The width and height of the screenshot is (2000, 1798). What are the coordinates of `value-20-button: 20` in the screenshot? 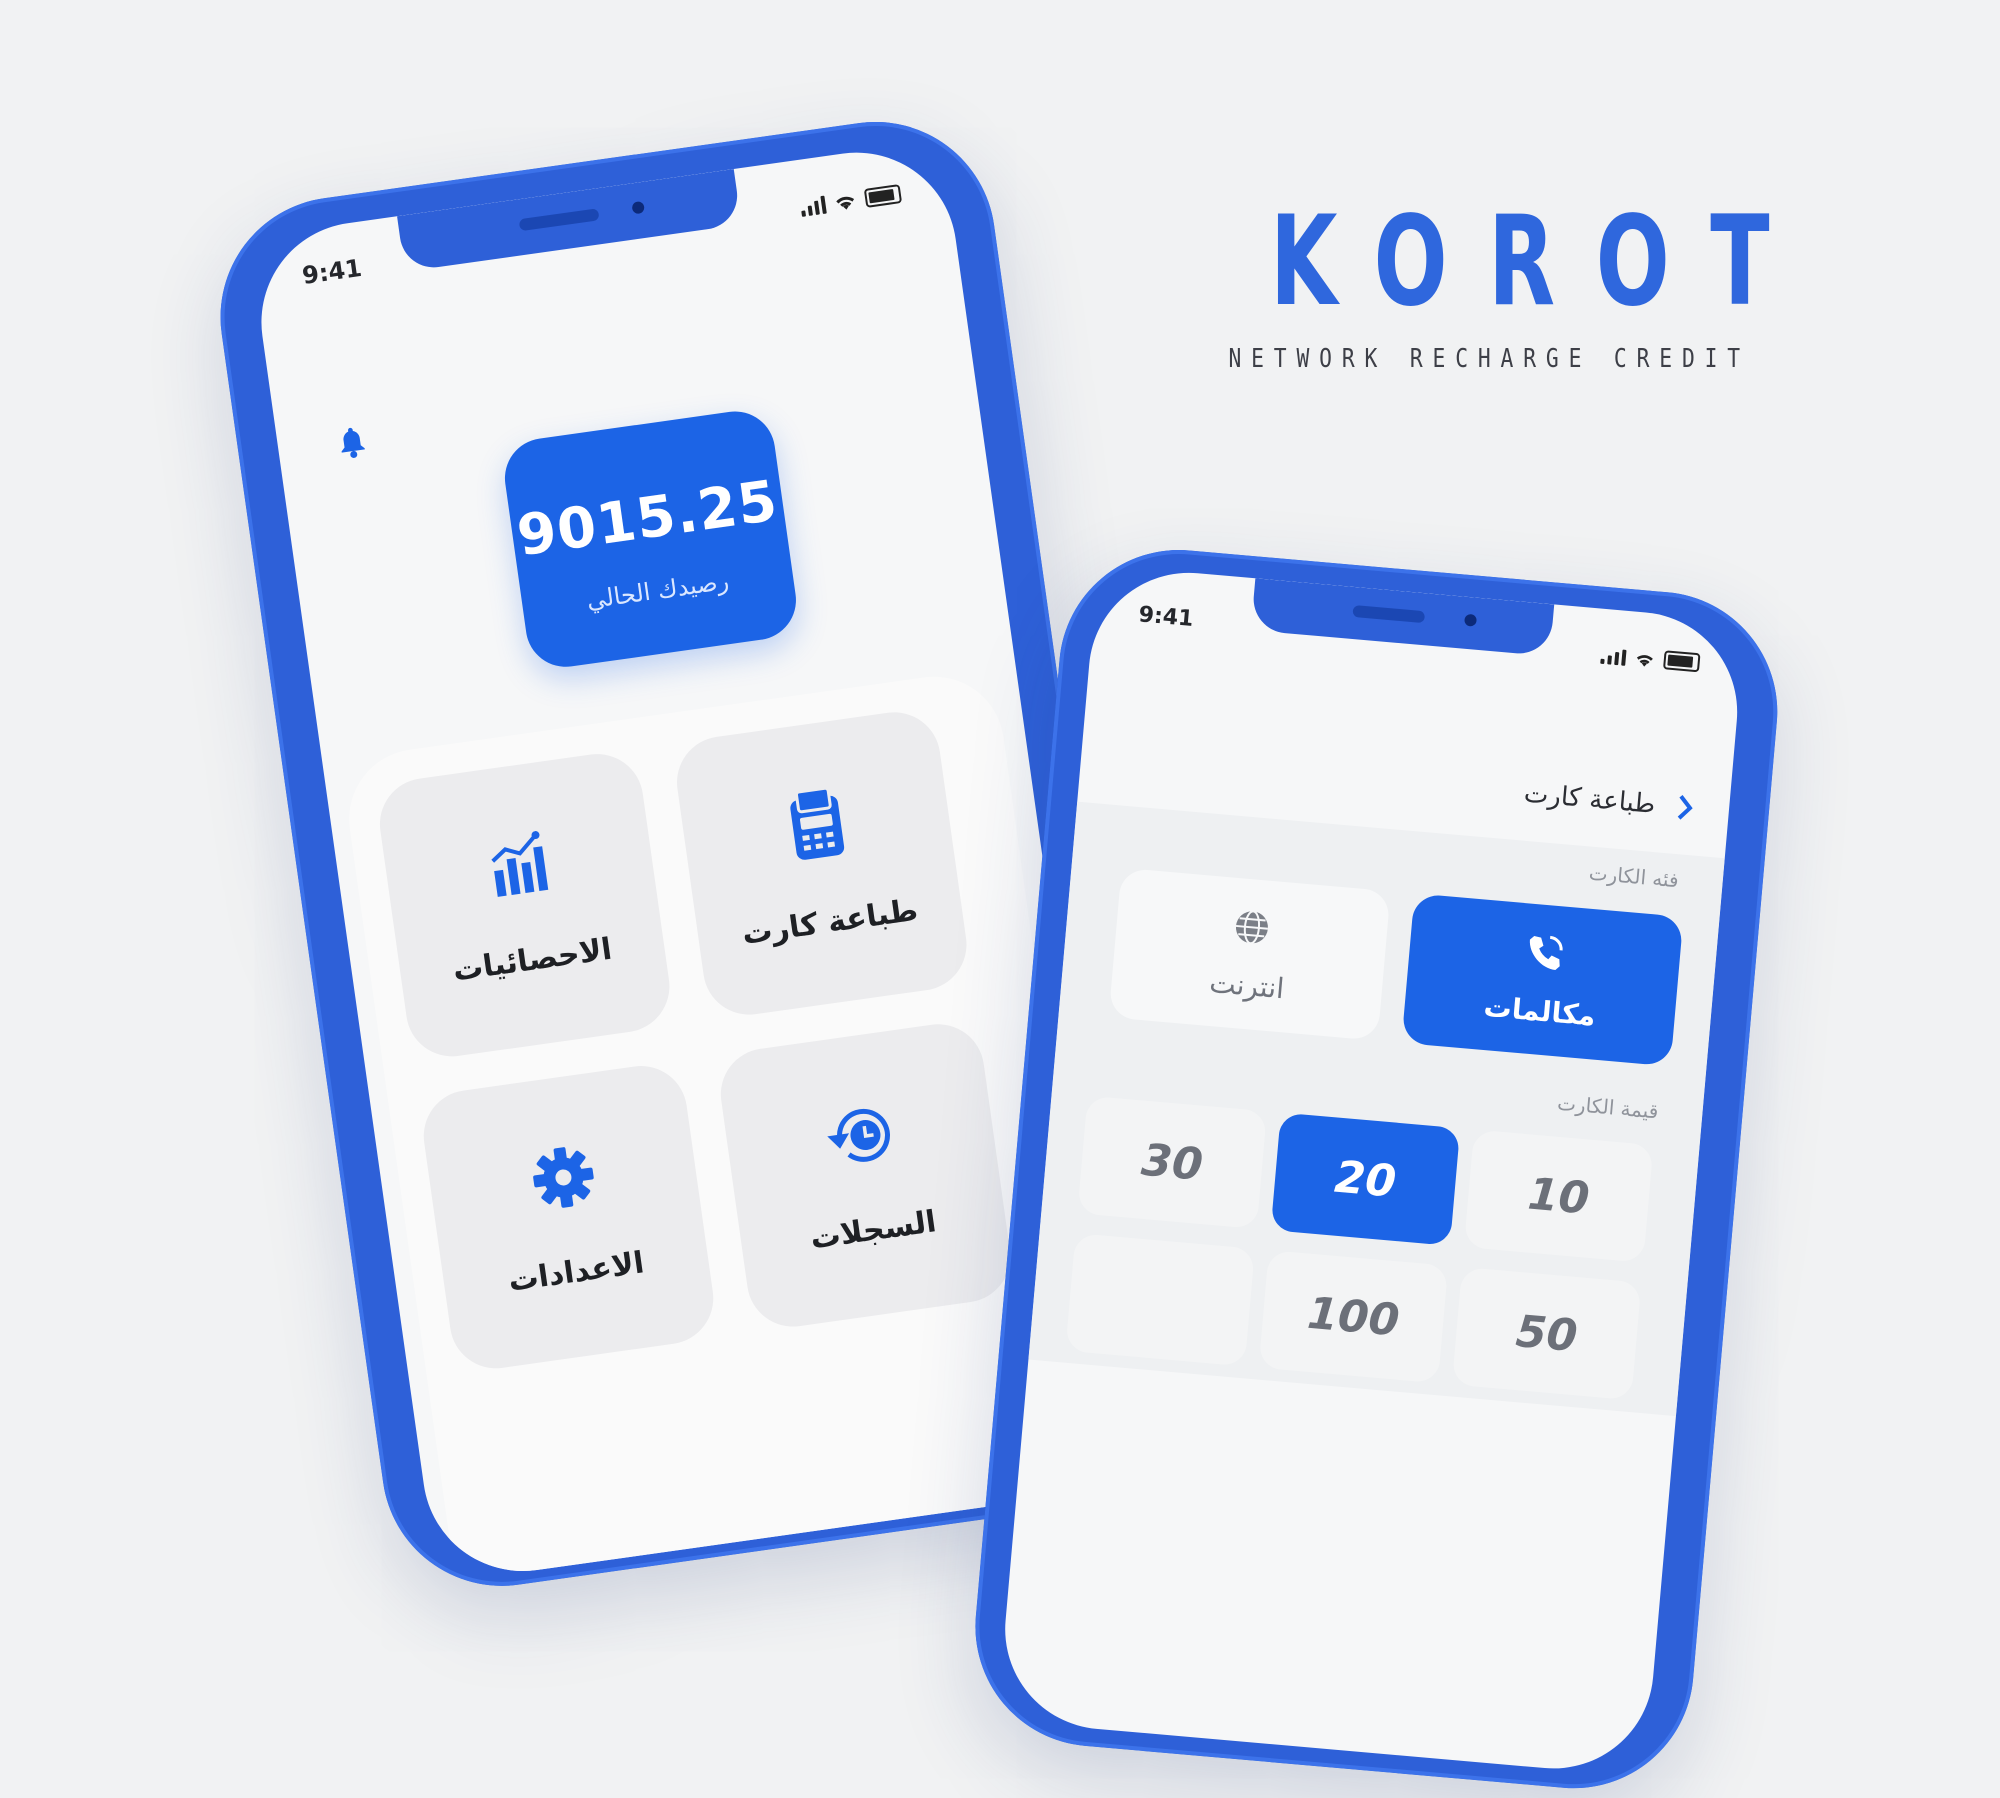 It's located at (1365, 1179).